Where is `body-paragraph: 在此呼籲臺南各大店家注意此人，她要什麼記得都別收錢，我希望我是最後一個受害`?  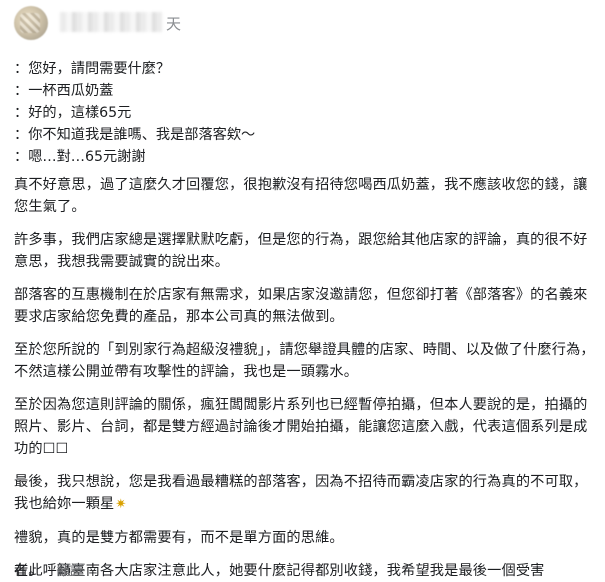 body-paragraph: 在此呼籲臺南各大店家注意此人，她要什麼記得都別收錢，我希望我是最後一個受害 is located at coordinates (279, 571).